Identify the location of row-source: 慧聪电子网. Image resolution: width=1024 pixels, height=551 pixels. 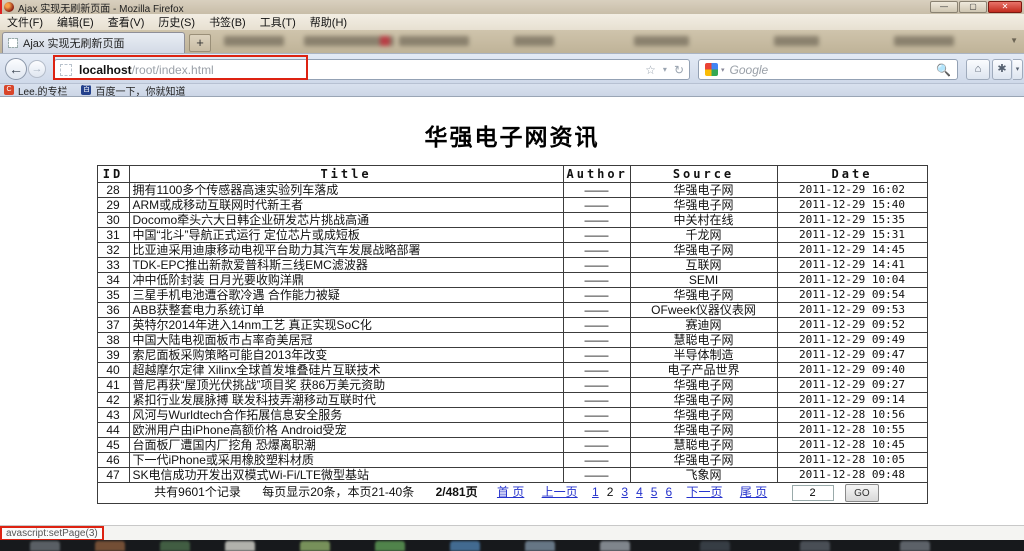
(703, 445).